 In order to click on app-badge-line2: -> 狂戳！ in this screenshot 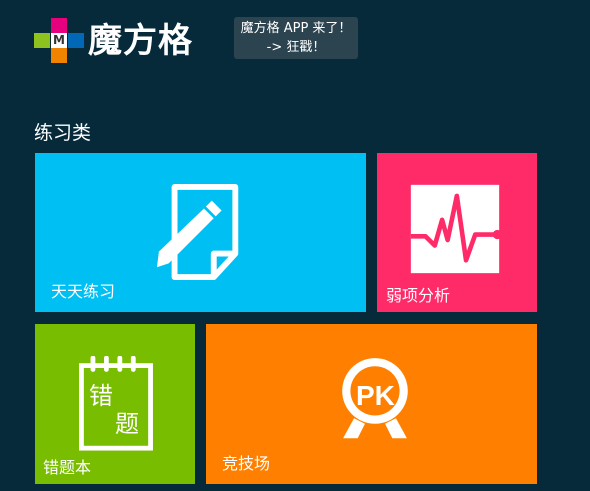, I will do `click(296, 47)`.